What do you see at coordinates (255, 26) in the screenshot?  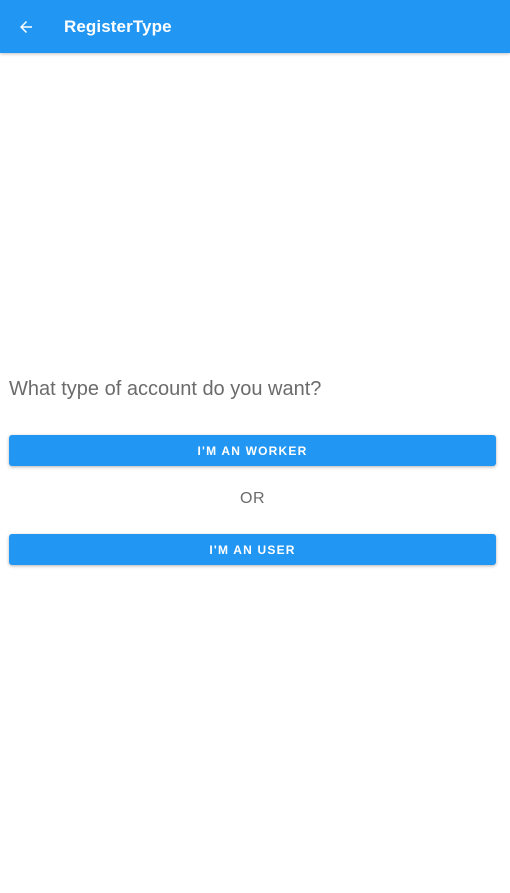 I see `app-bar: RegisterType` at bounding box center [255, 26].